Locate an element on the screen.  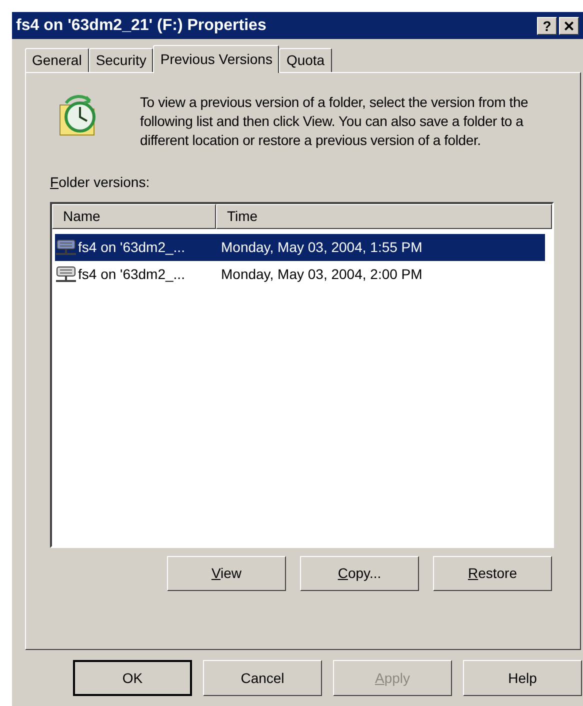
version-row: fs4 on '63dm2_... Monday, May 03, 2004, 2:00 PM is located at coordinates (300, 274).